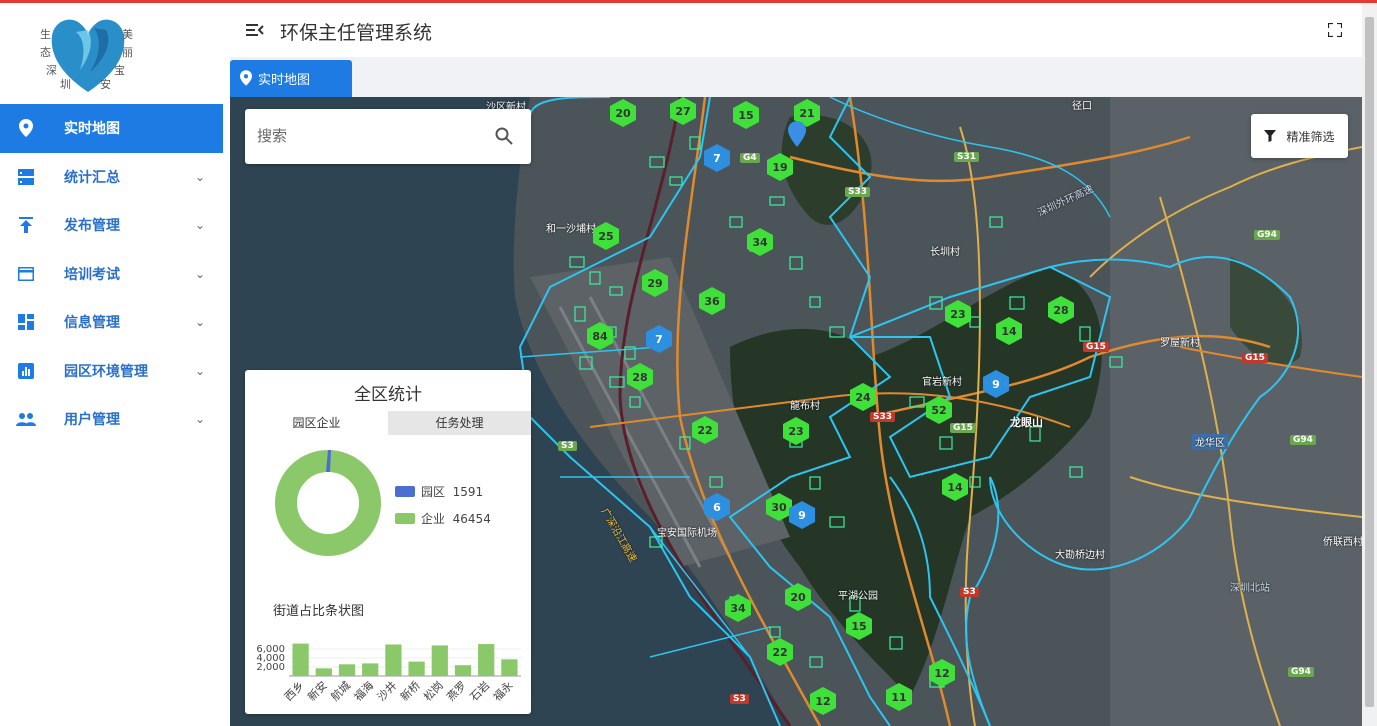  Describe the element at coordinates (111, 225) in the screenshot. I see `sidebar-item-publish: 发布管理 ⌄` at that location.